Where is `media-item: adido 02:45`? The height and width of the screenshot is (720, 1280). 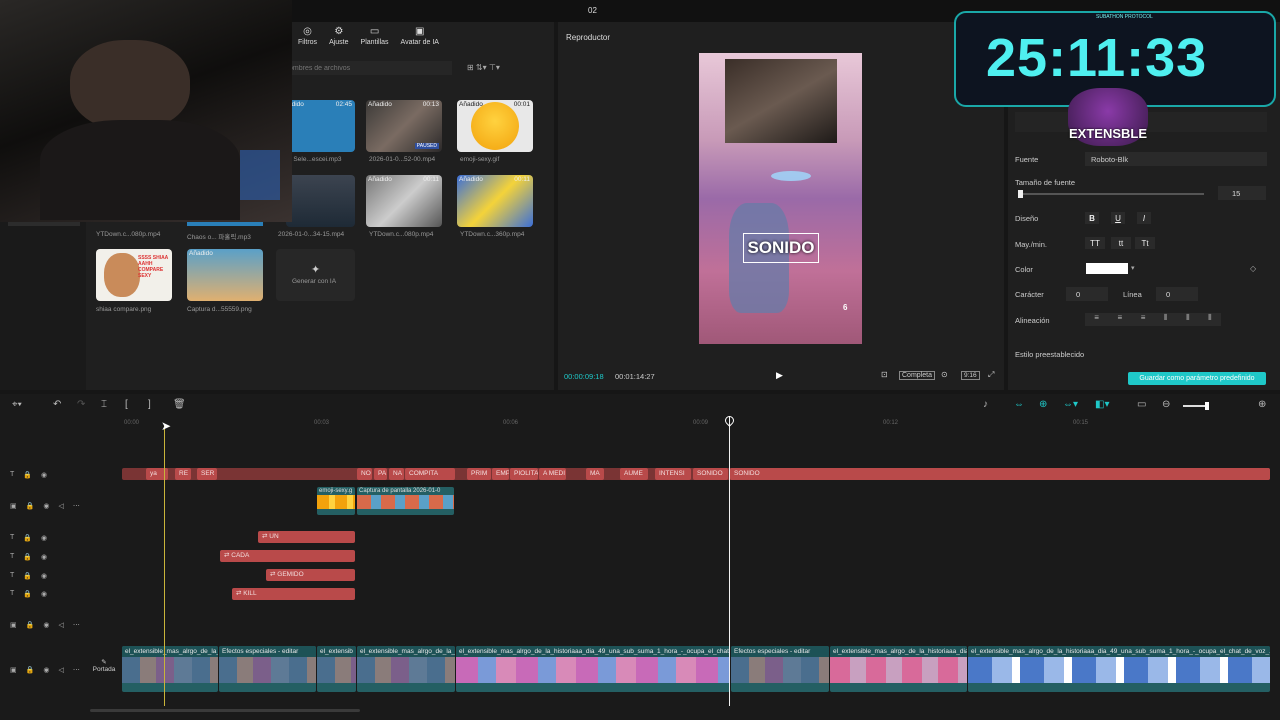 media-item: adido 02:45 is located at coordinates (320, 126).